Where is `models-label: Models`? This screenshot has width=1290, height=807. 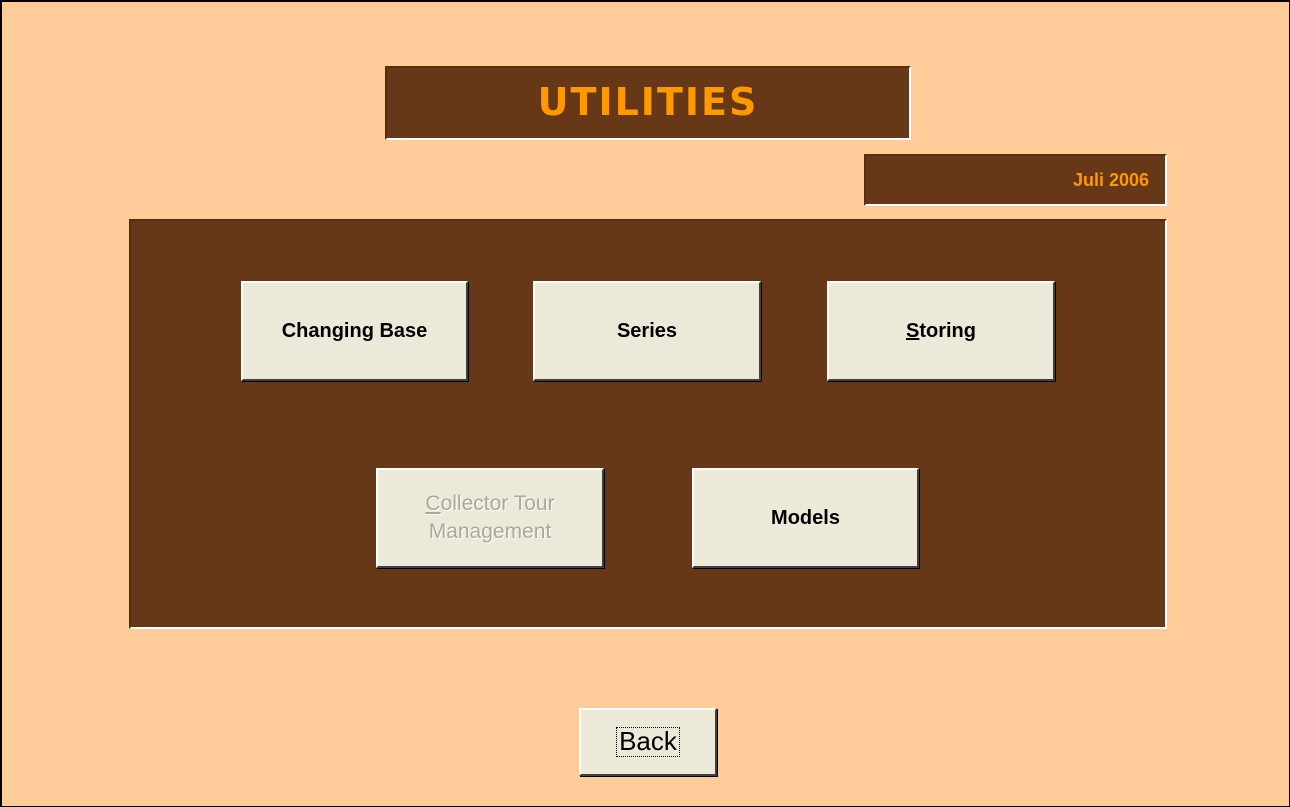
models-label: Models is located at coordinates (805, 517).